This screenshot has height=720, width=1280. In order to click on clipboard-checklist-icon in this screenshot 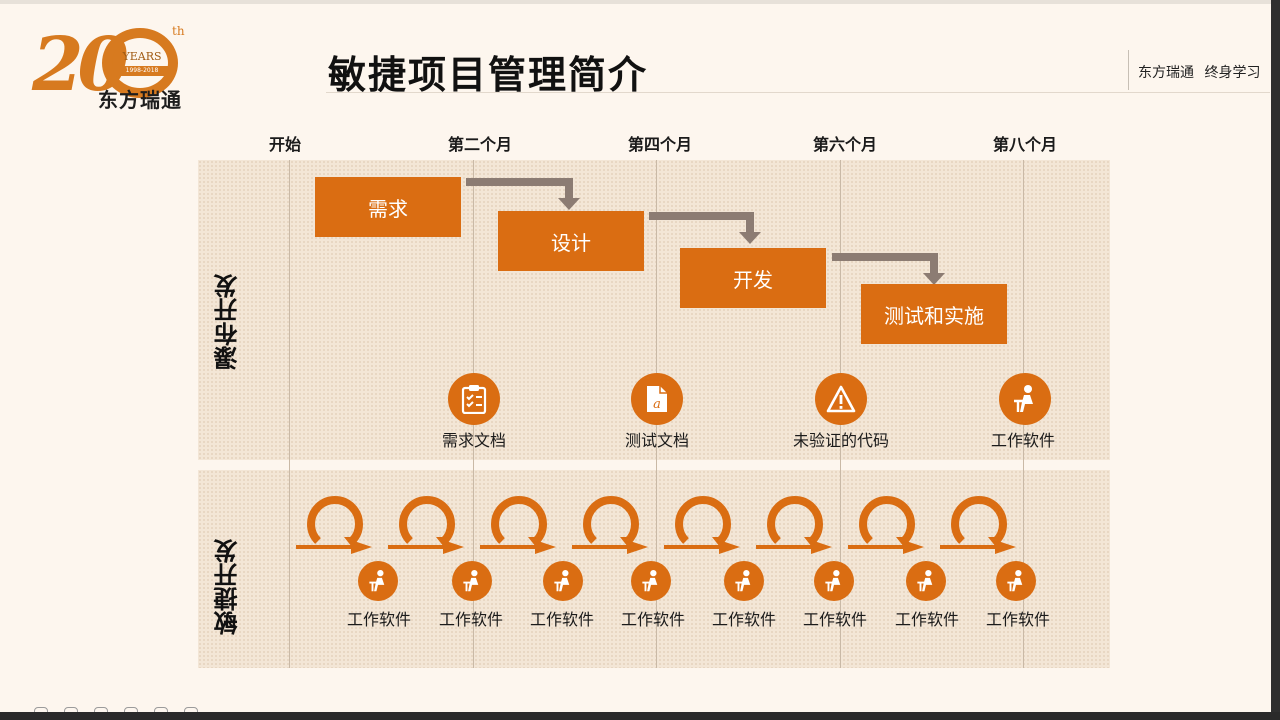, I will do `click(474, 399)`.